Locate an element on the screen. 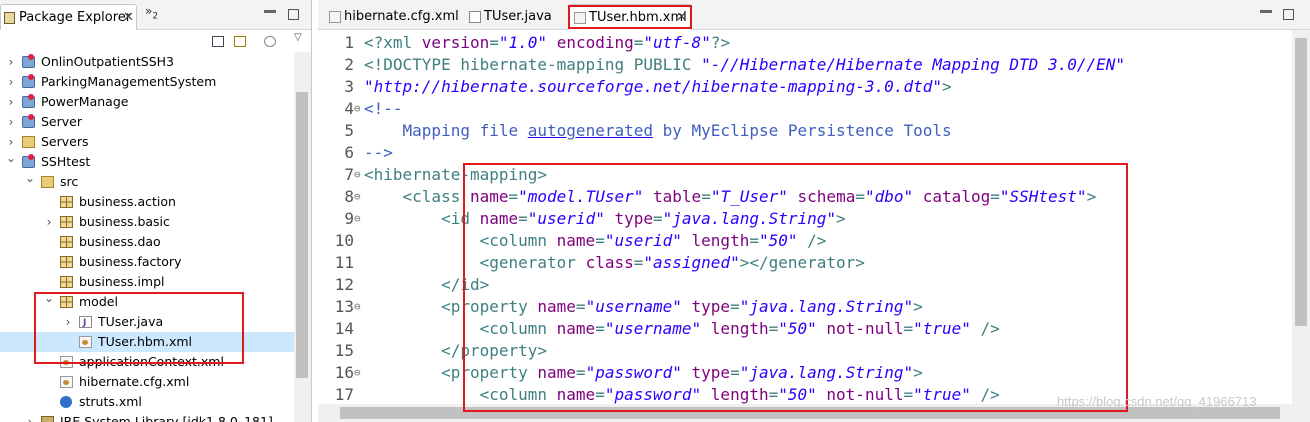 The image size is (1310, 422). tree-item: business.dao is located at coordinates (147, 242).